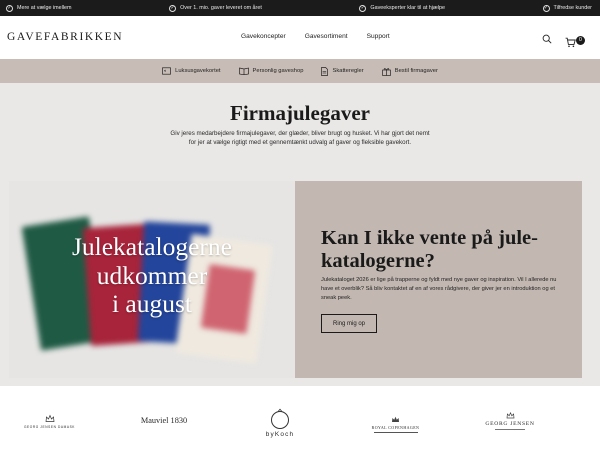 This screenshot has height=455, width=600. Describe the element at coordinates (166, 71) in the screenshot. I see `gift-card-icon` at that location.